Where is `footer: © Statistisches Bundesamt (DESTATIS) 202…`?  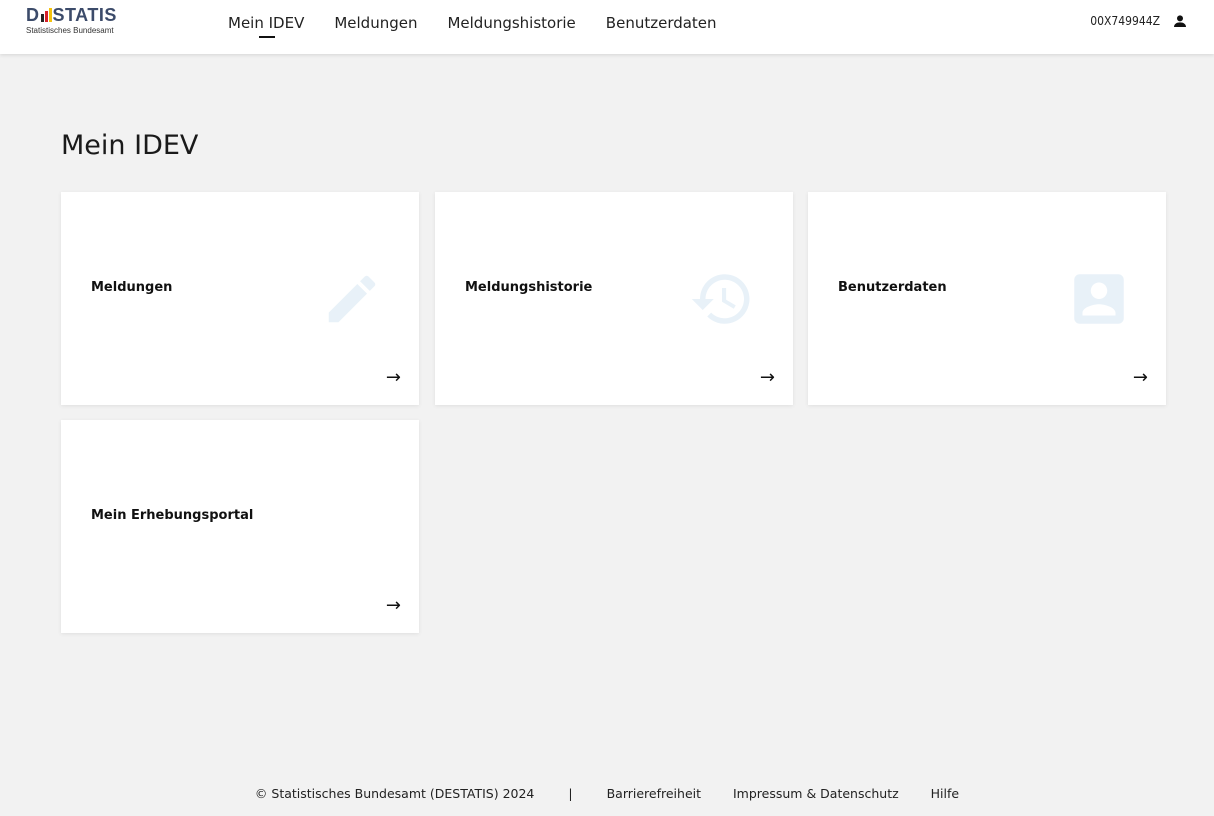 footer: © Statistisches Bundesamt (DESTATIS) 202… is located at coordinates (607, 793).